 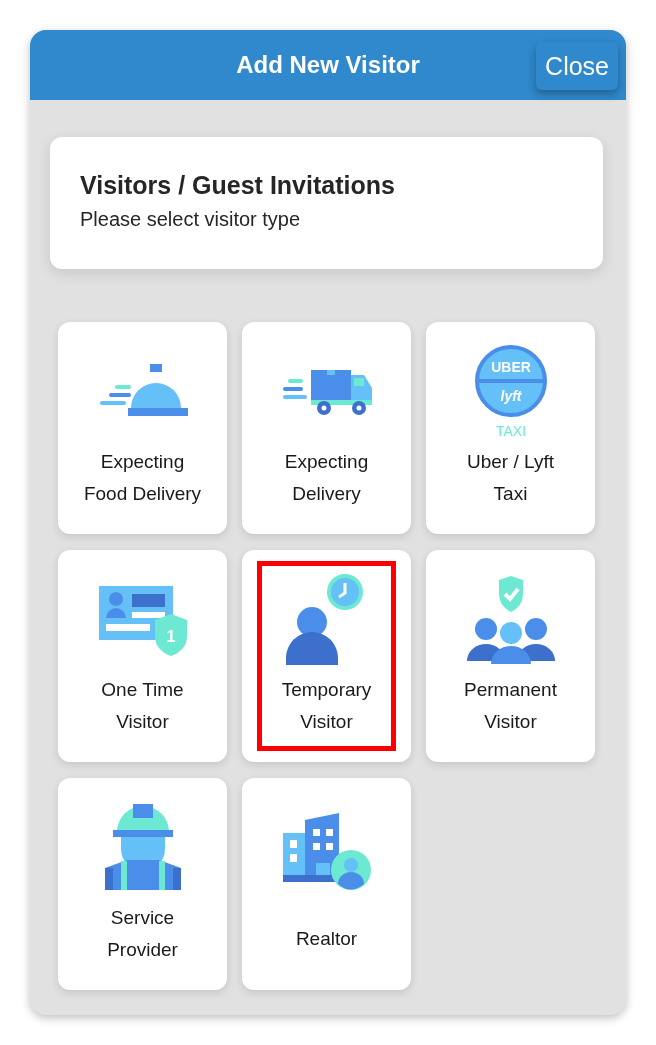 What do you see at coordinates (142, 478) in the screenshot?
I see `tile-label: Expecting Food Delivery` at bounding box center [142, 478].